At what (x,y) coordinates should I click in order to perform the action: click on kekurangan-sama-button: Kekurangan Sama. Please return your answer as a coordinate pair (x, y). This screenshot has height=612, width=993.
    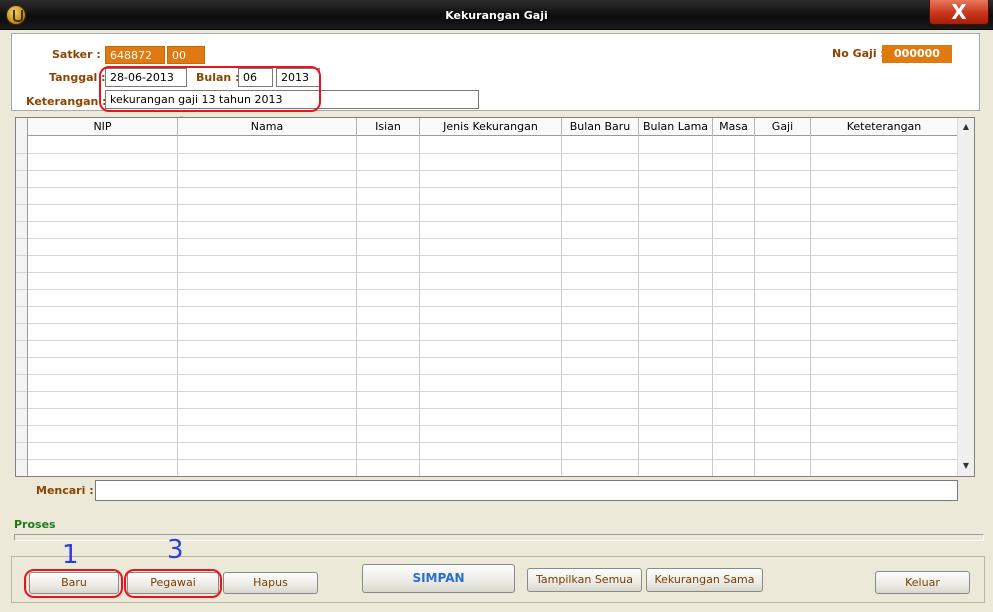
    Looking at the image, I should click on (704, 580).